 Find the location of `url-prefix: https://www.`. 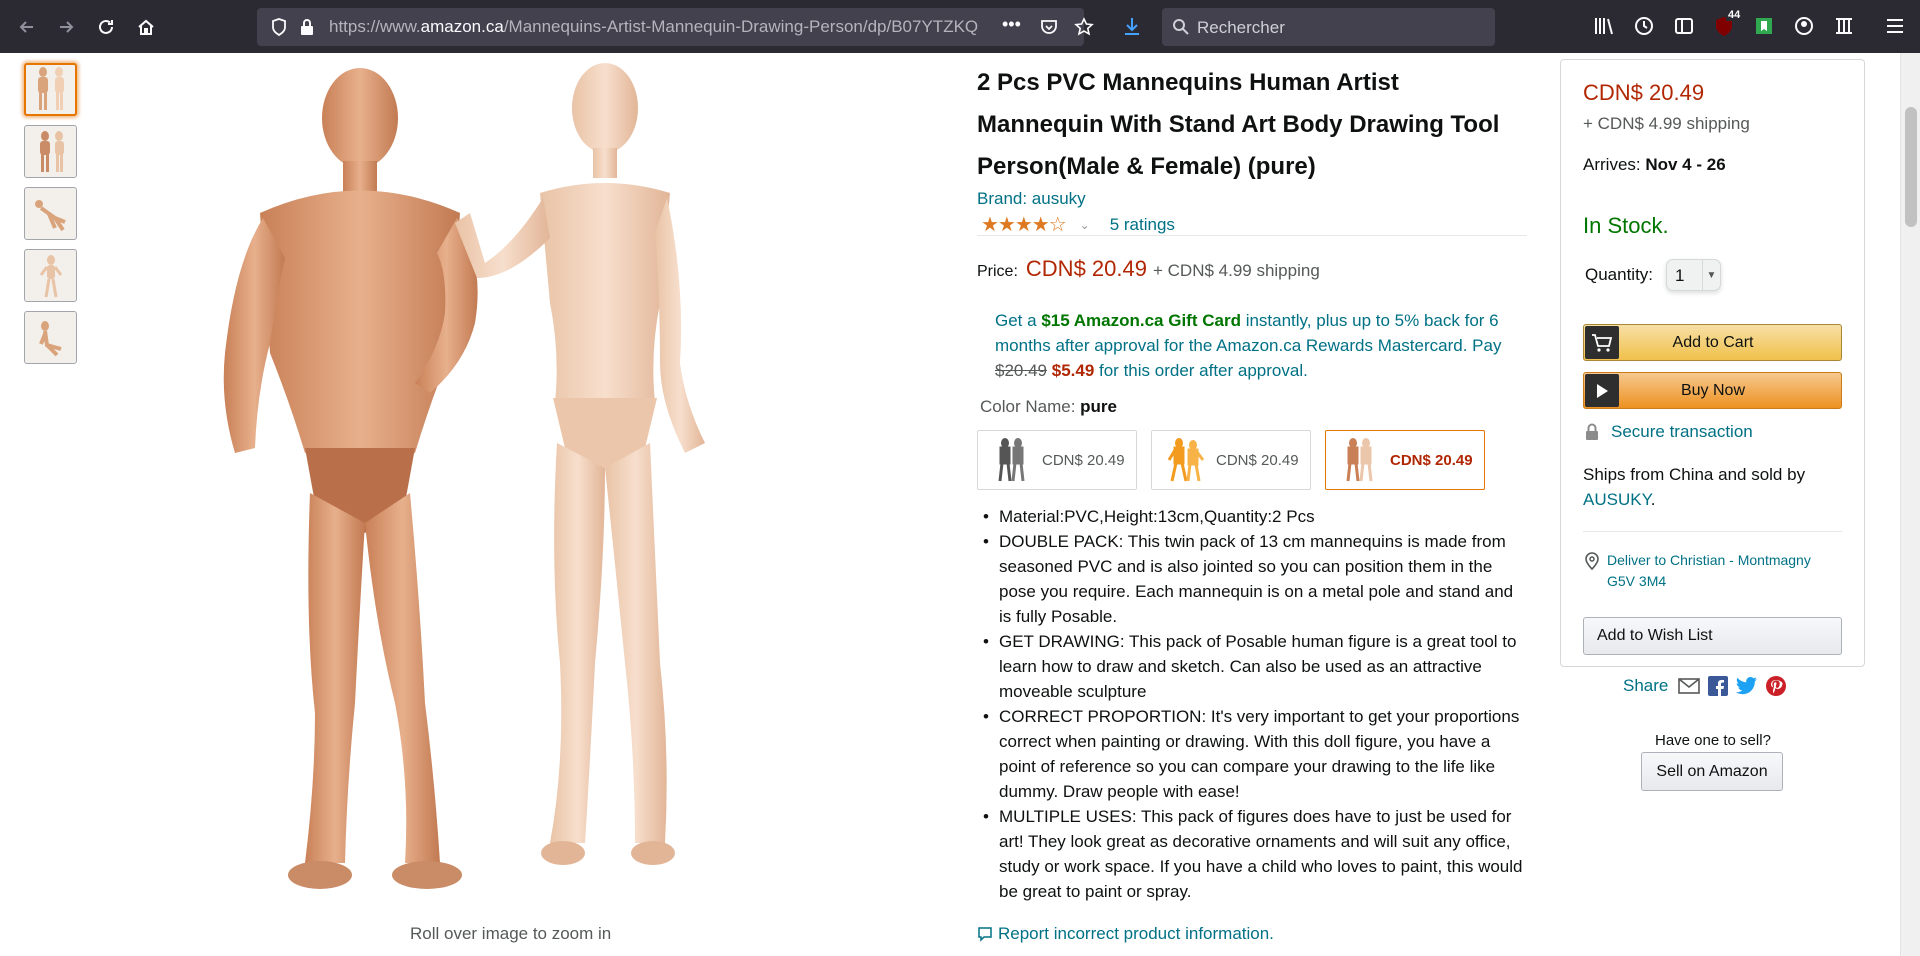

url-prefix: https://www. is located at coordinates (375, 26).